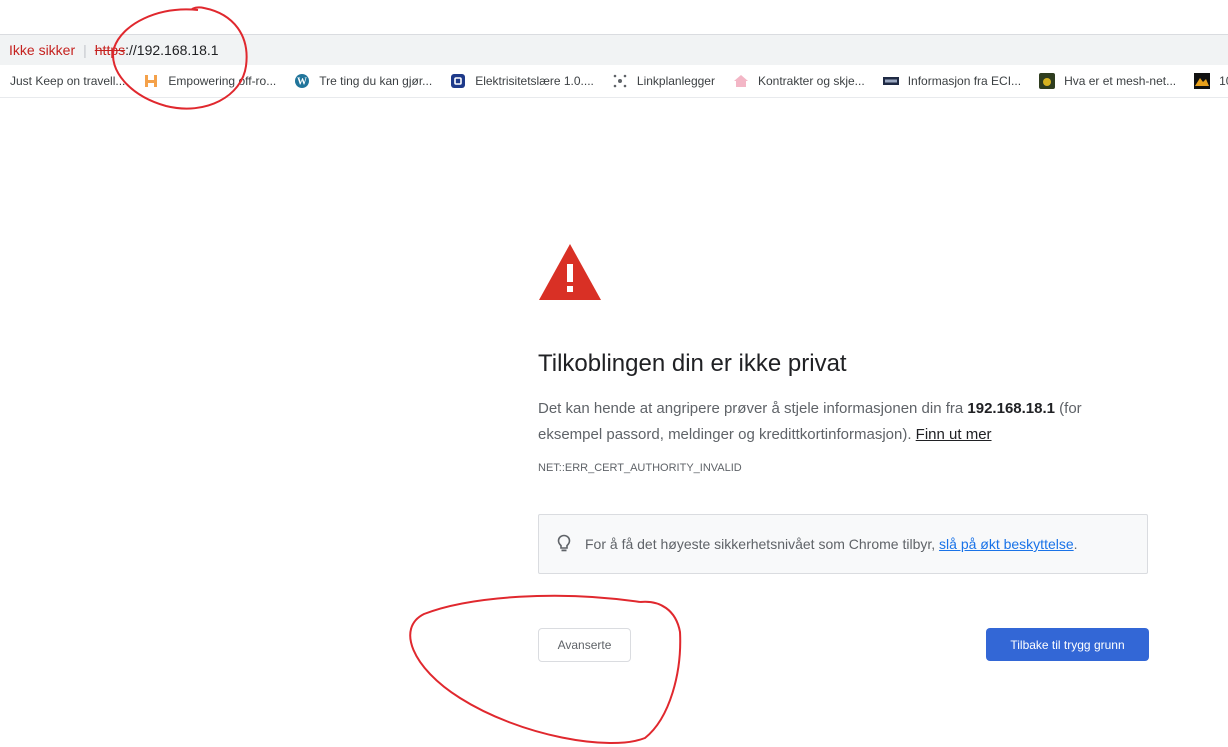 The image size is (1228, 747). I want to click on learn-more-link: Finn ut mer, so click(954, 434).